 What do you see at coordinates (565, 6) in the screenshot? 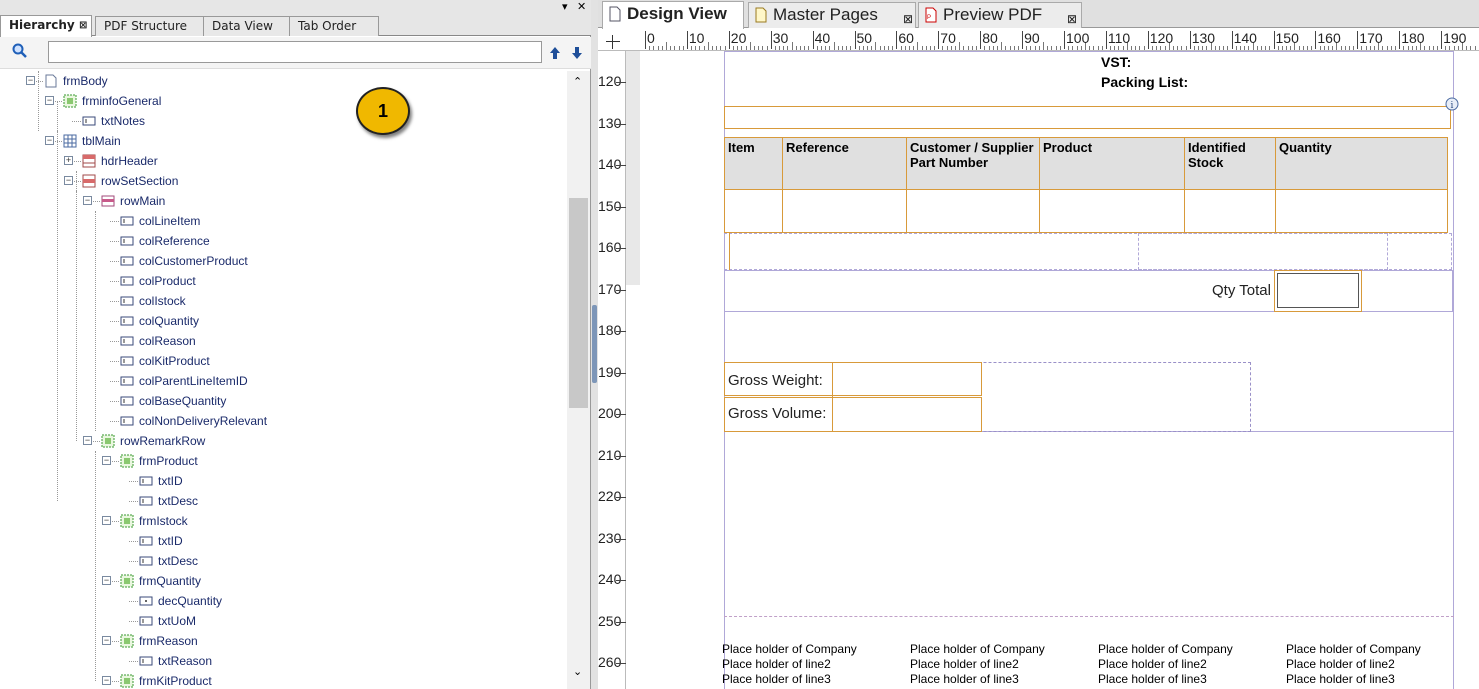
I see `panel-menu-icon: ▾` at bounding box center [565, 6].